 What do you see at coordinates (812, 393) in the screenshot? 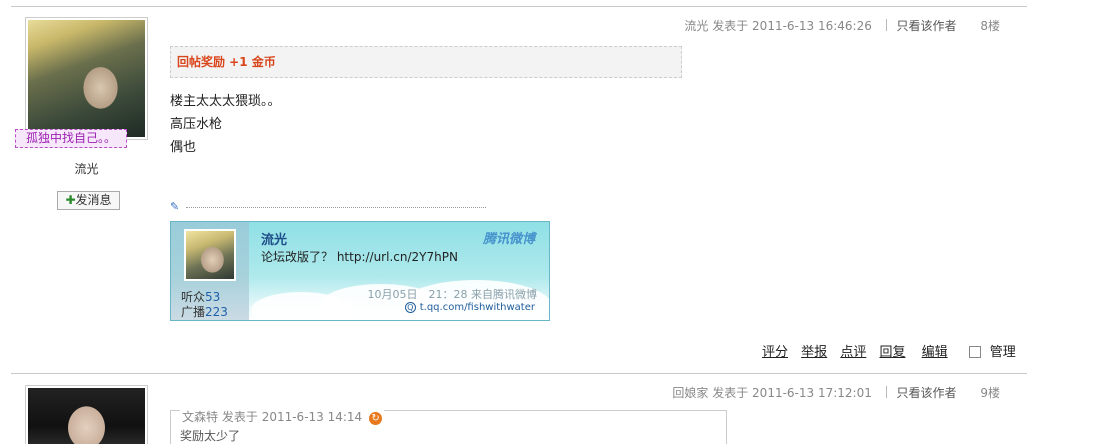
I see `post-datetime: 2011-6-13 17:12:01` at bounding box center [812, 393].